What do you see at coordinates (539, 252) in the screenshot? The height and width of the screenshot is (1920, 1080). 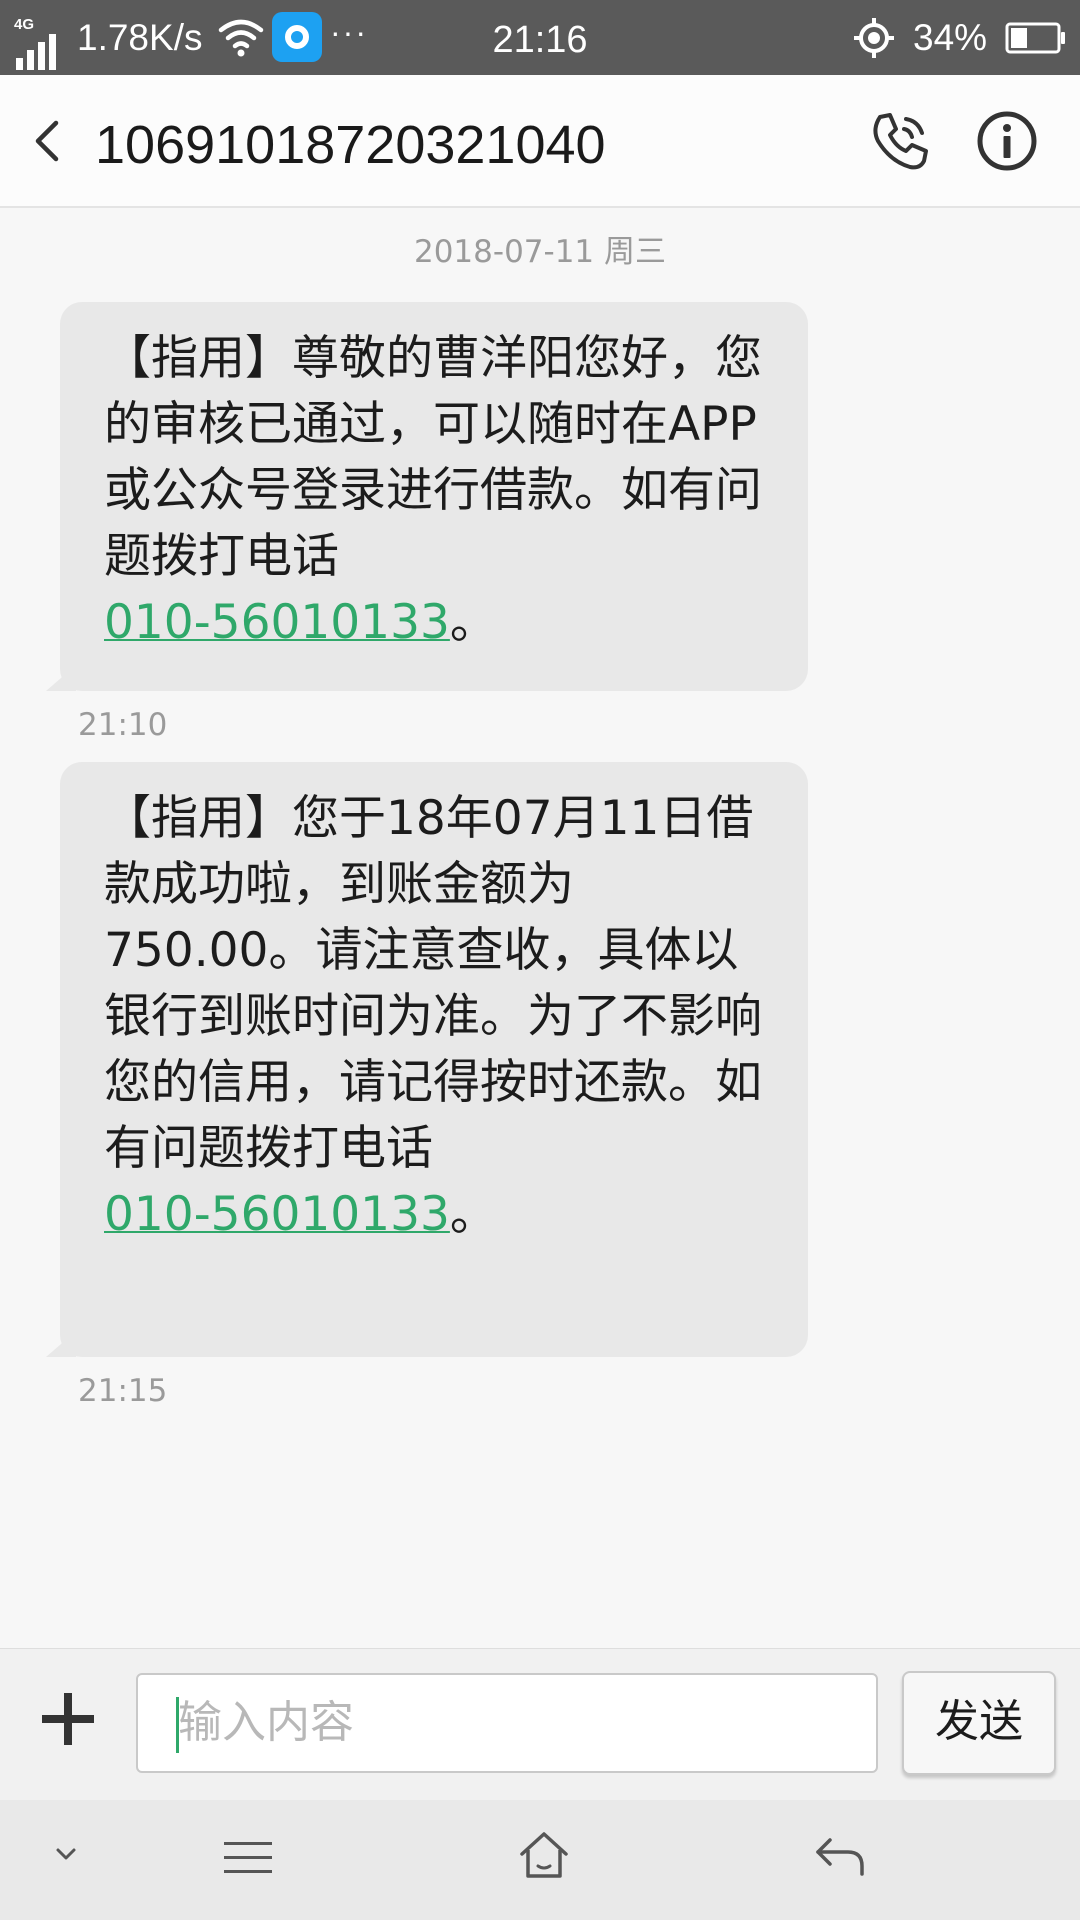 I see `date-separator: 2018-07-11 周三` at bounding box center [539, 252].